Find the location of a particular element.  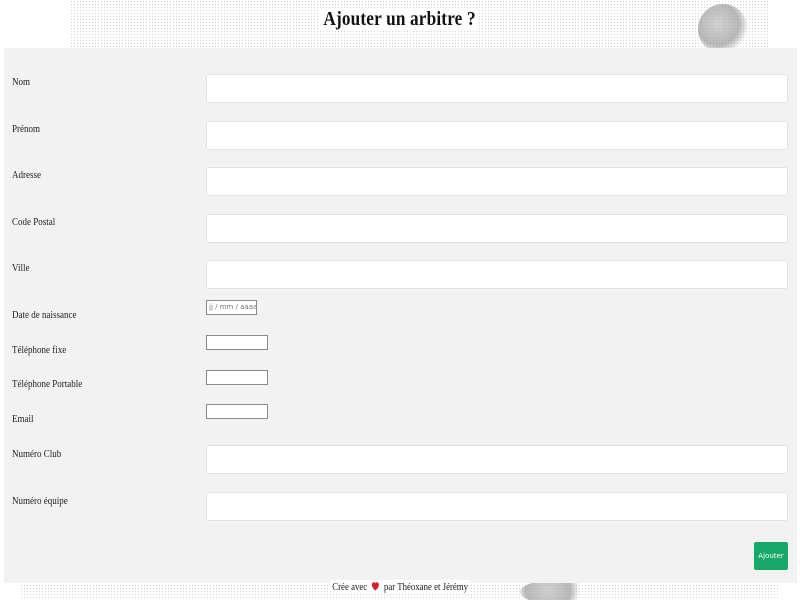

telephone-fixe-input is located at coordinates (237, 342).